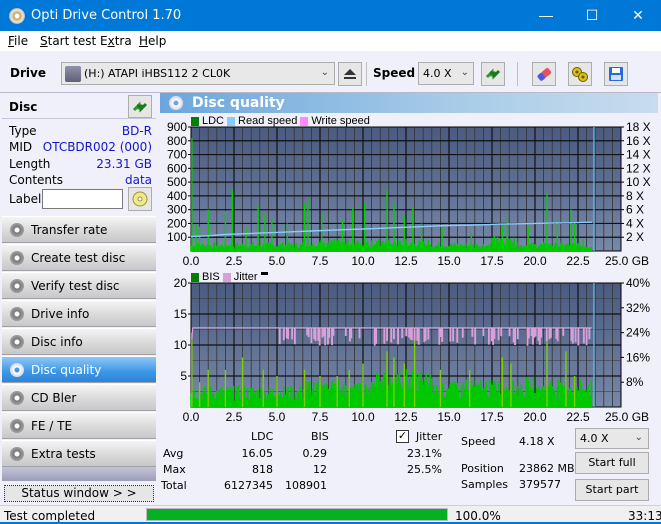 The width and height of the screenshot is (661, 524). Describe the element at coordinates (248, 485) in the screenshot. I see `stats-total-ldc: 6127345` at that location.